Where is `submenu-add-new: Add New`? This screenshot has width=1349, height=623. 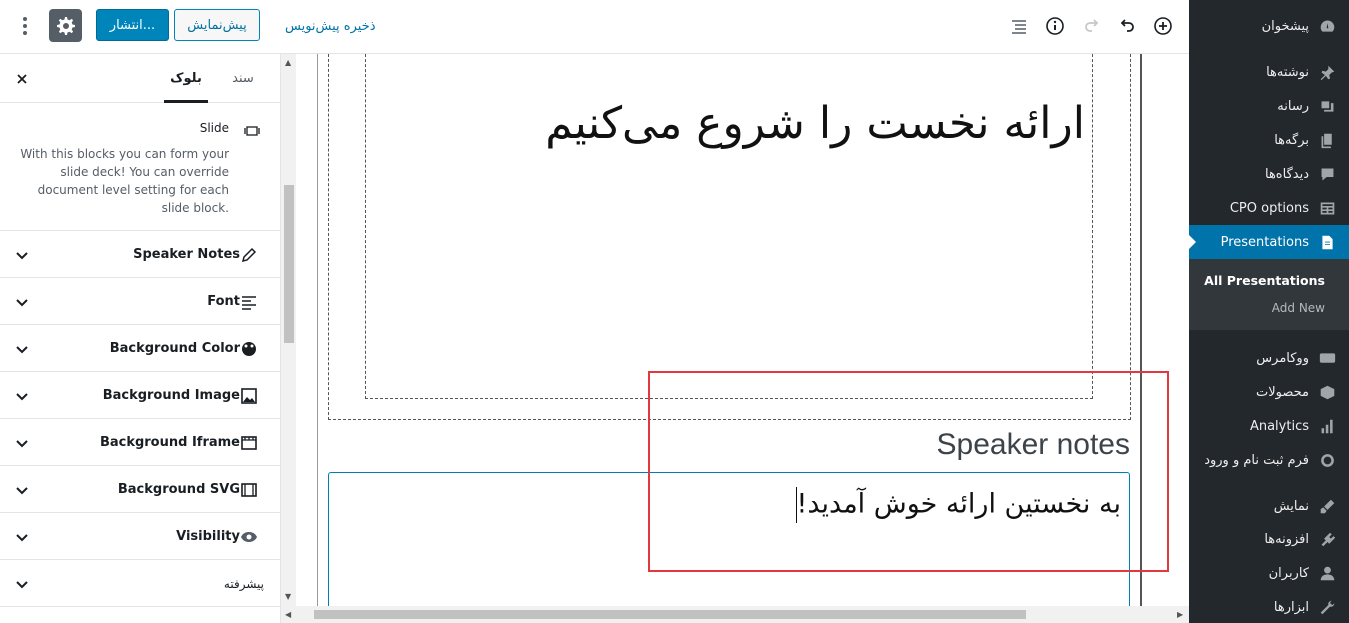
submenu-add-new: Add New is located at coordinates (1298, 308).